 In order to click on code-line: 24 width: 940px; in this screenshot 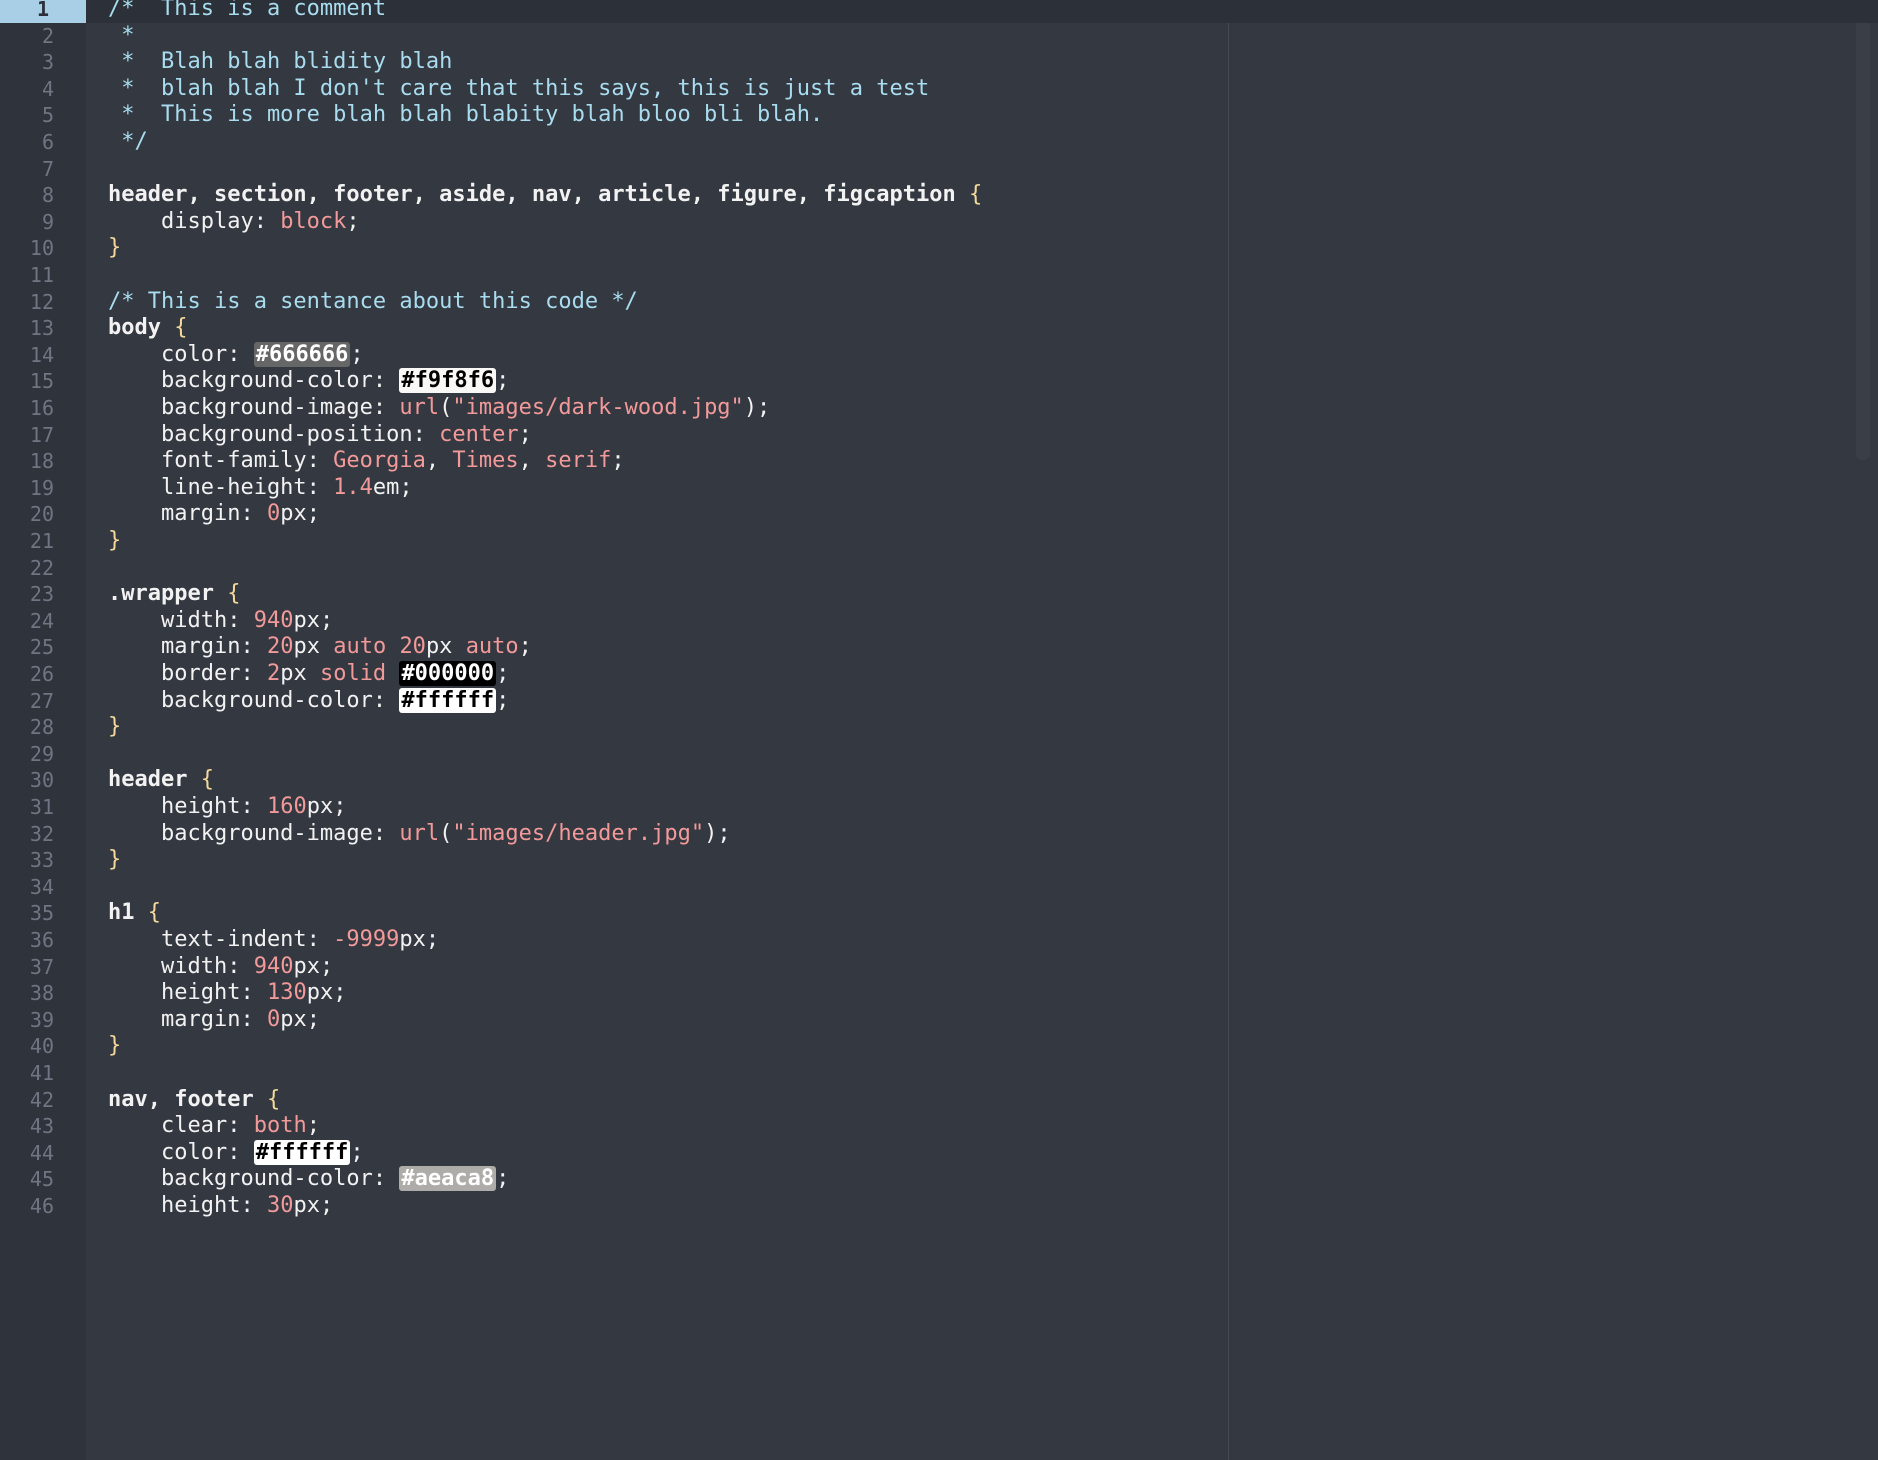, I will do `click(939, 621)`.